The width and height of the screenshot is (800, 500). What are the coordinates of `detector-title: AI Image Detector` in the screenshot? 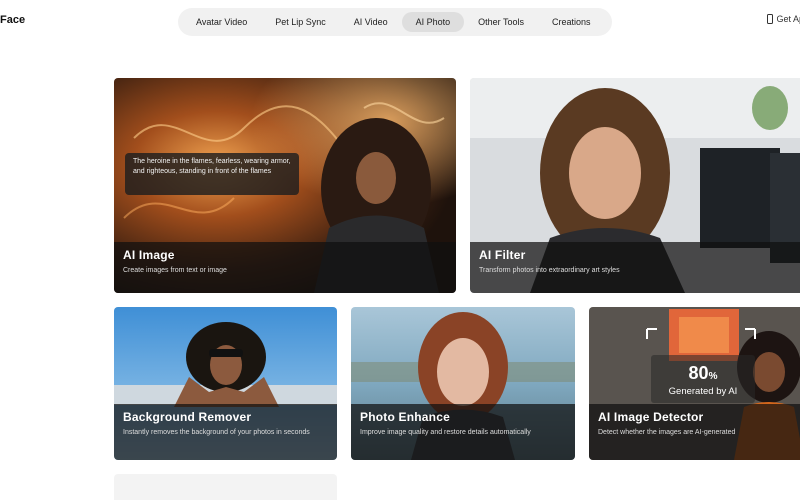 It's located at (651, 417).